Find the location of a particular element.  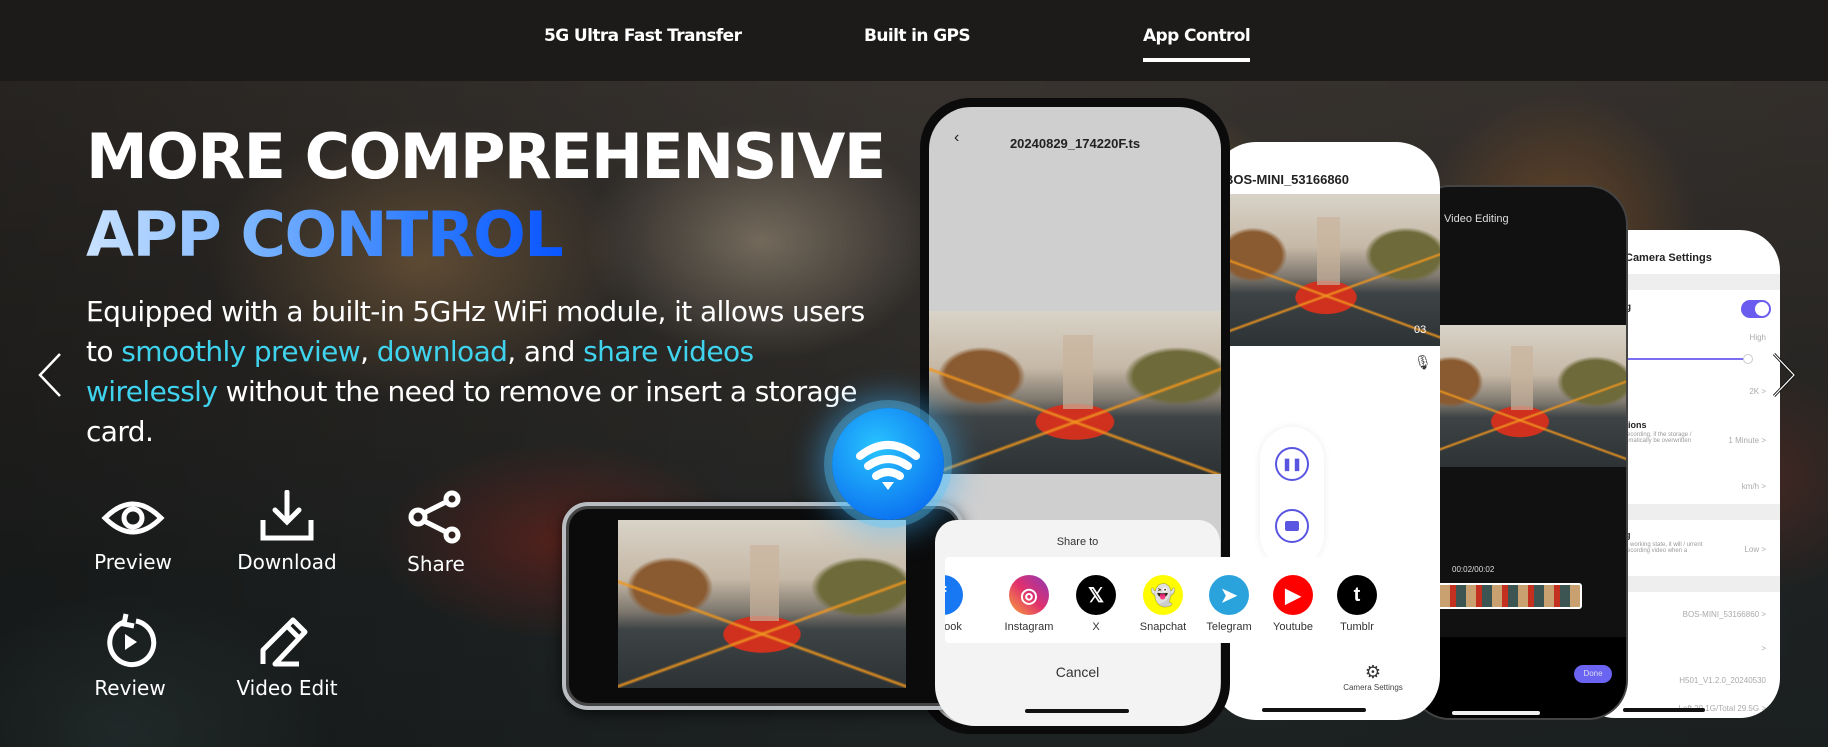

video-preview is located at coordinates (1519, 396).